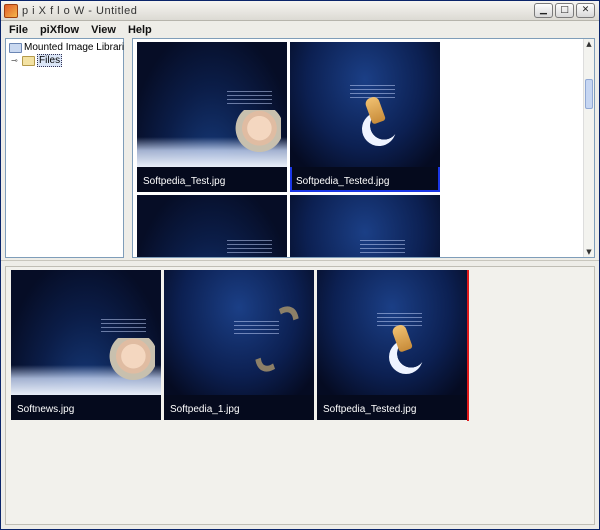  I want to click on tree-root-label: Mounted Image Libraries, so click(79, 47).